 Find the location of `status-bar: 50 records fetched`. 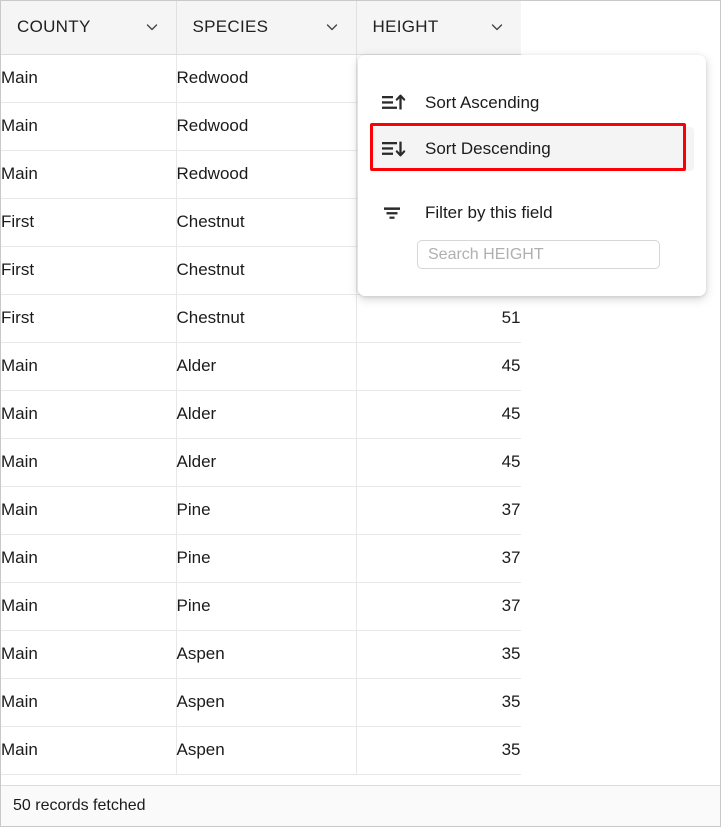

status-bar: 50 records fetched is located at coordinates (360, 805).